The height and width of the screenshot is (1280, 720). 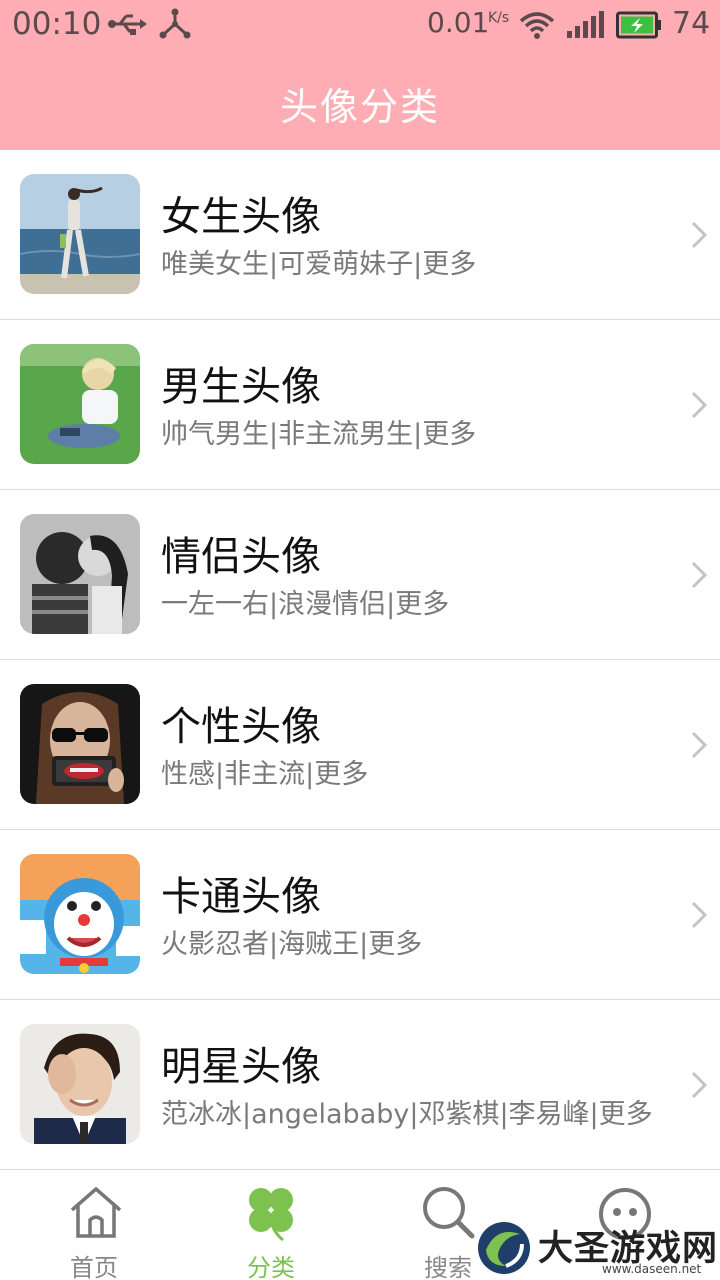 I want to click on wifi-icon, so click(x=537, y=27).